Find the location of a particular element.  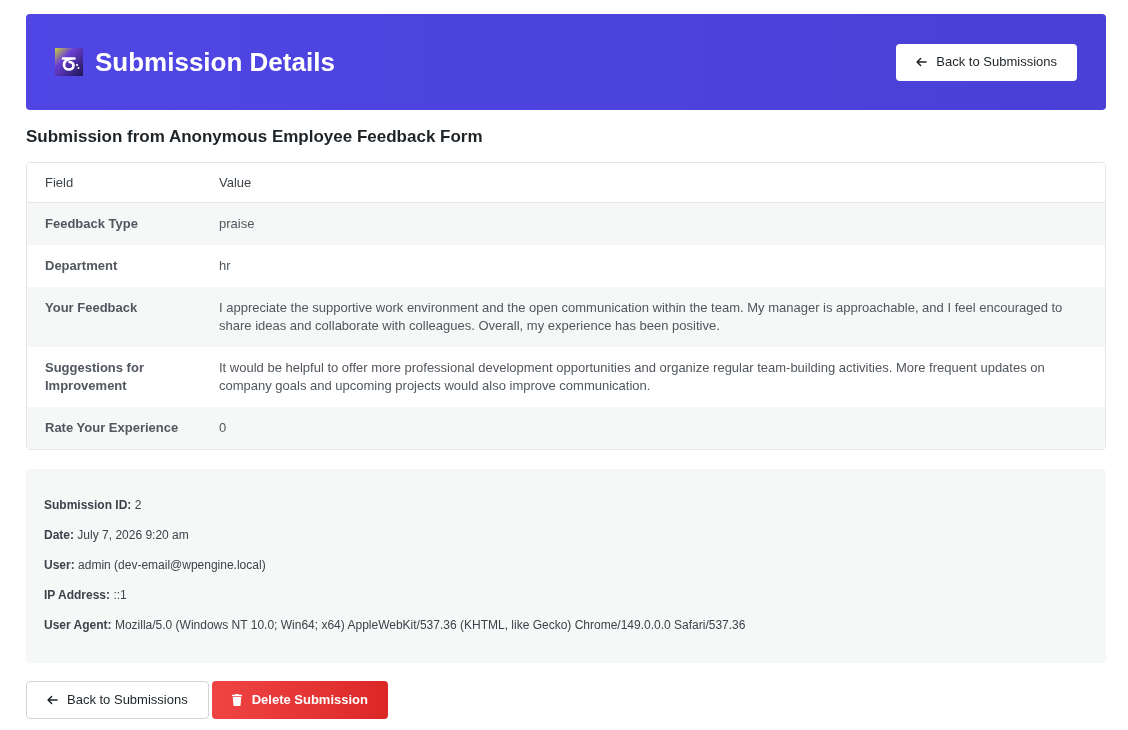

delete-button: Delete Submission is located at coordinates (299, 700).